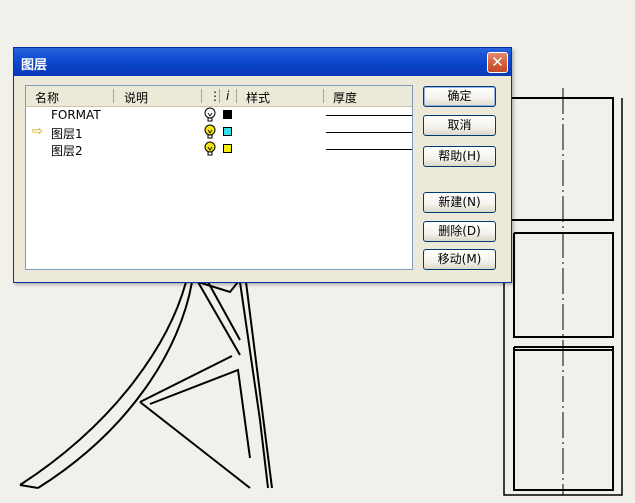  I want to click on cancel-button: 取消, so click(459, 125).